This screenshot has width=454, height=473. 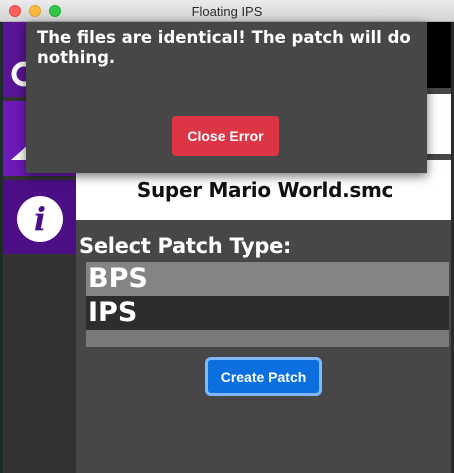 I want to click on title-bar: Floating IPS, so click(x=227, y=11).